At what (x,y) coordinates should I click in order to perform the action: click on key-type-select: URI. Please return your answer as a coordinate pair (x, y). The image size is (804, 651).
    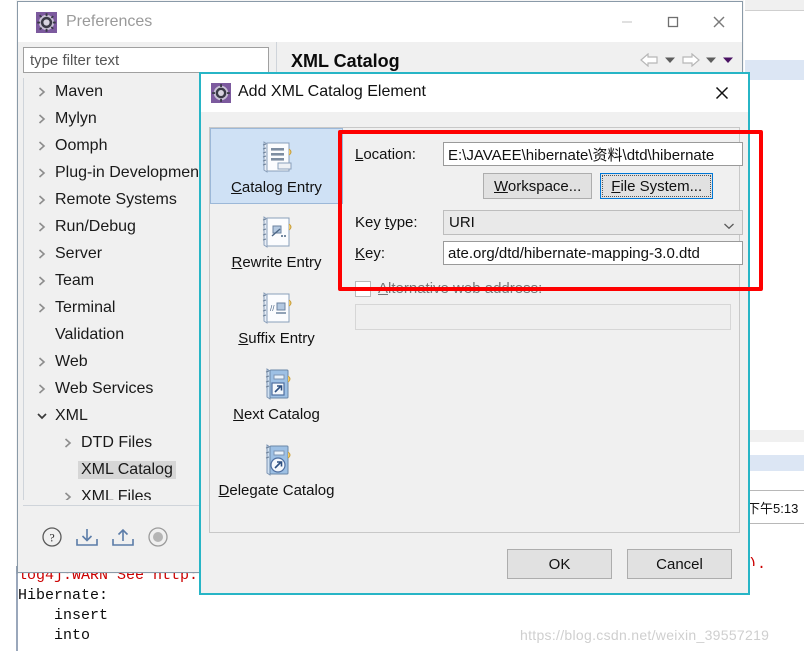
    Looking at the image, I should click on (593, 222).